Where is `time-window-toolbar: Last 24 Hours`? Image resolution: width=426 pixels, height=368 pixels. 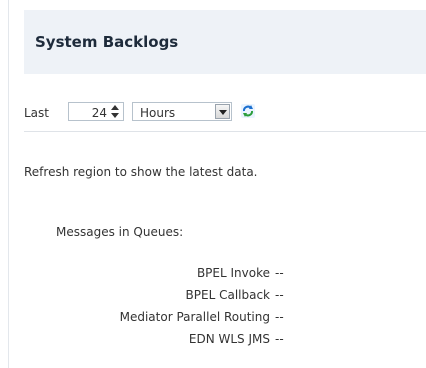
time-window-toolbar: Last 24 Hours is located at coordinates (225, 113).